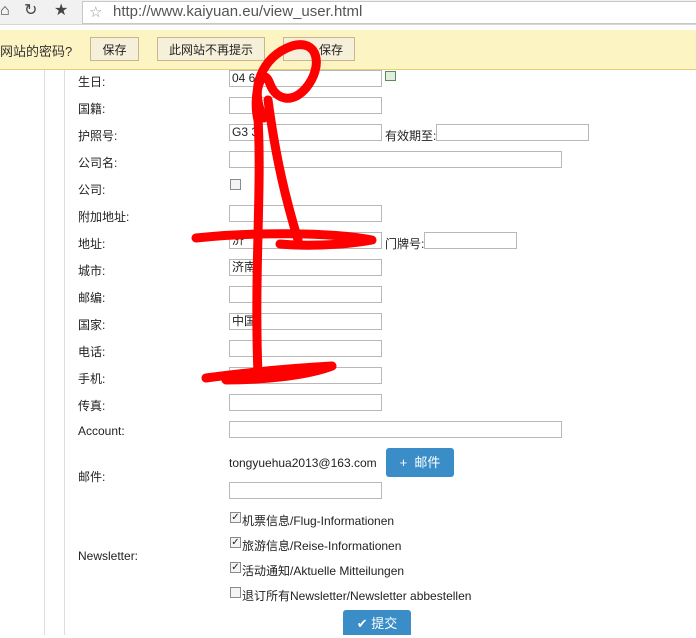 Image resolution: width=696 pixels, height=638 pixels. Describe the element at coordinates (427, 462) in the screenshot. I see `add-email-label: 邮件` at that location.